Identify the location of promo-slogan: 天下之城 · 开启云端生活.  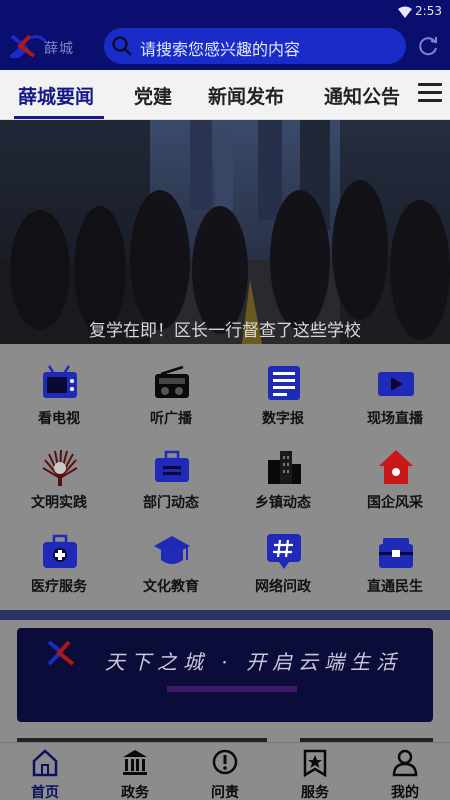
(254, 662).